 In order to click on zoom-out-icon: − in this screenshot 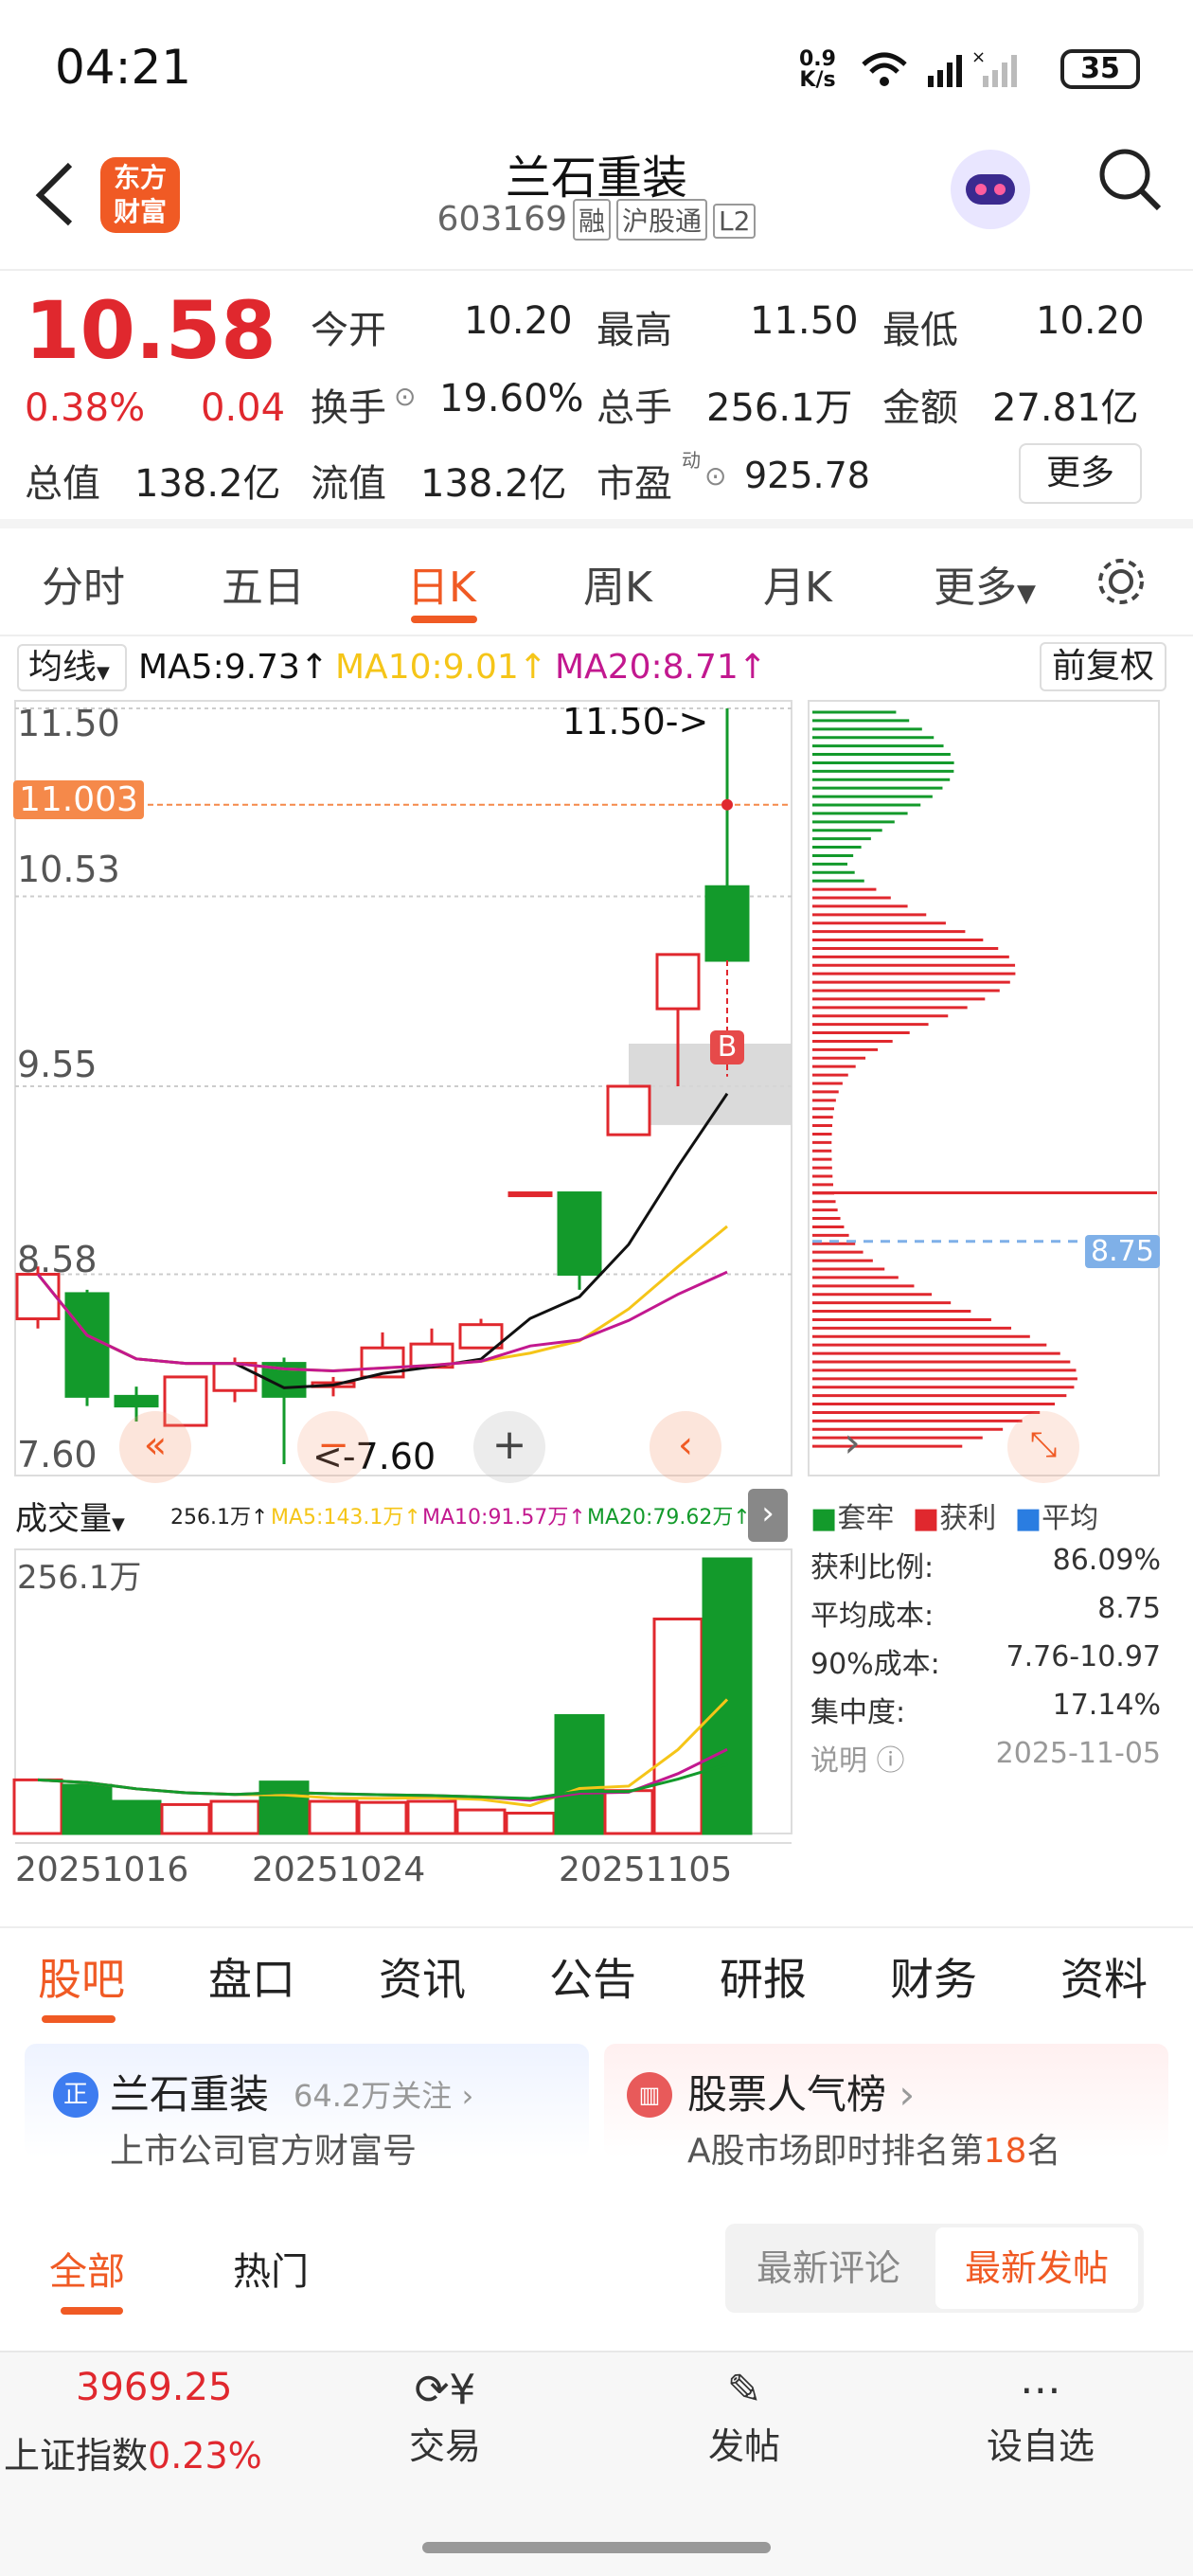, I will do `click(333, 1447)`.